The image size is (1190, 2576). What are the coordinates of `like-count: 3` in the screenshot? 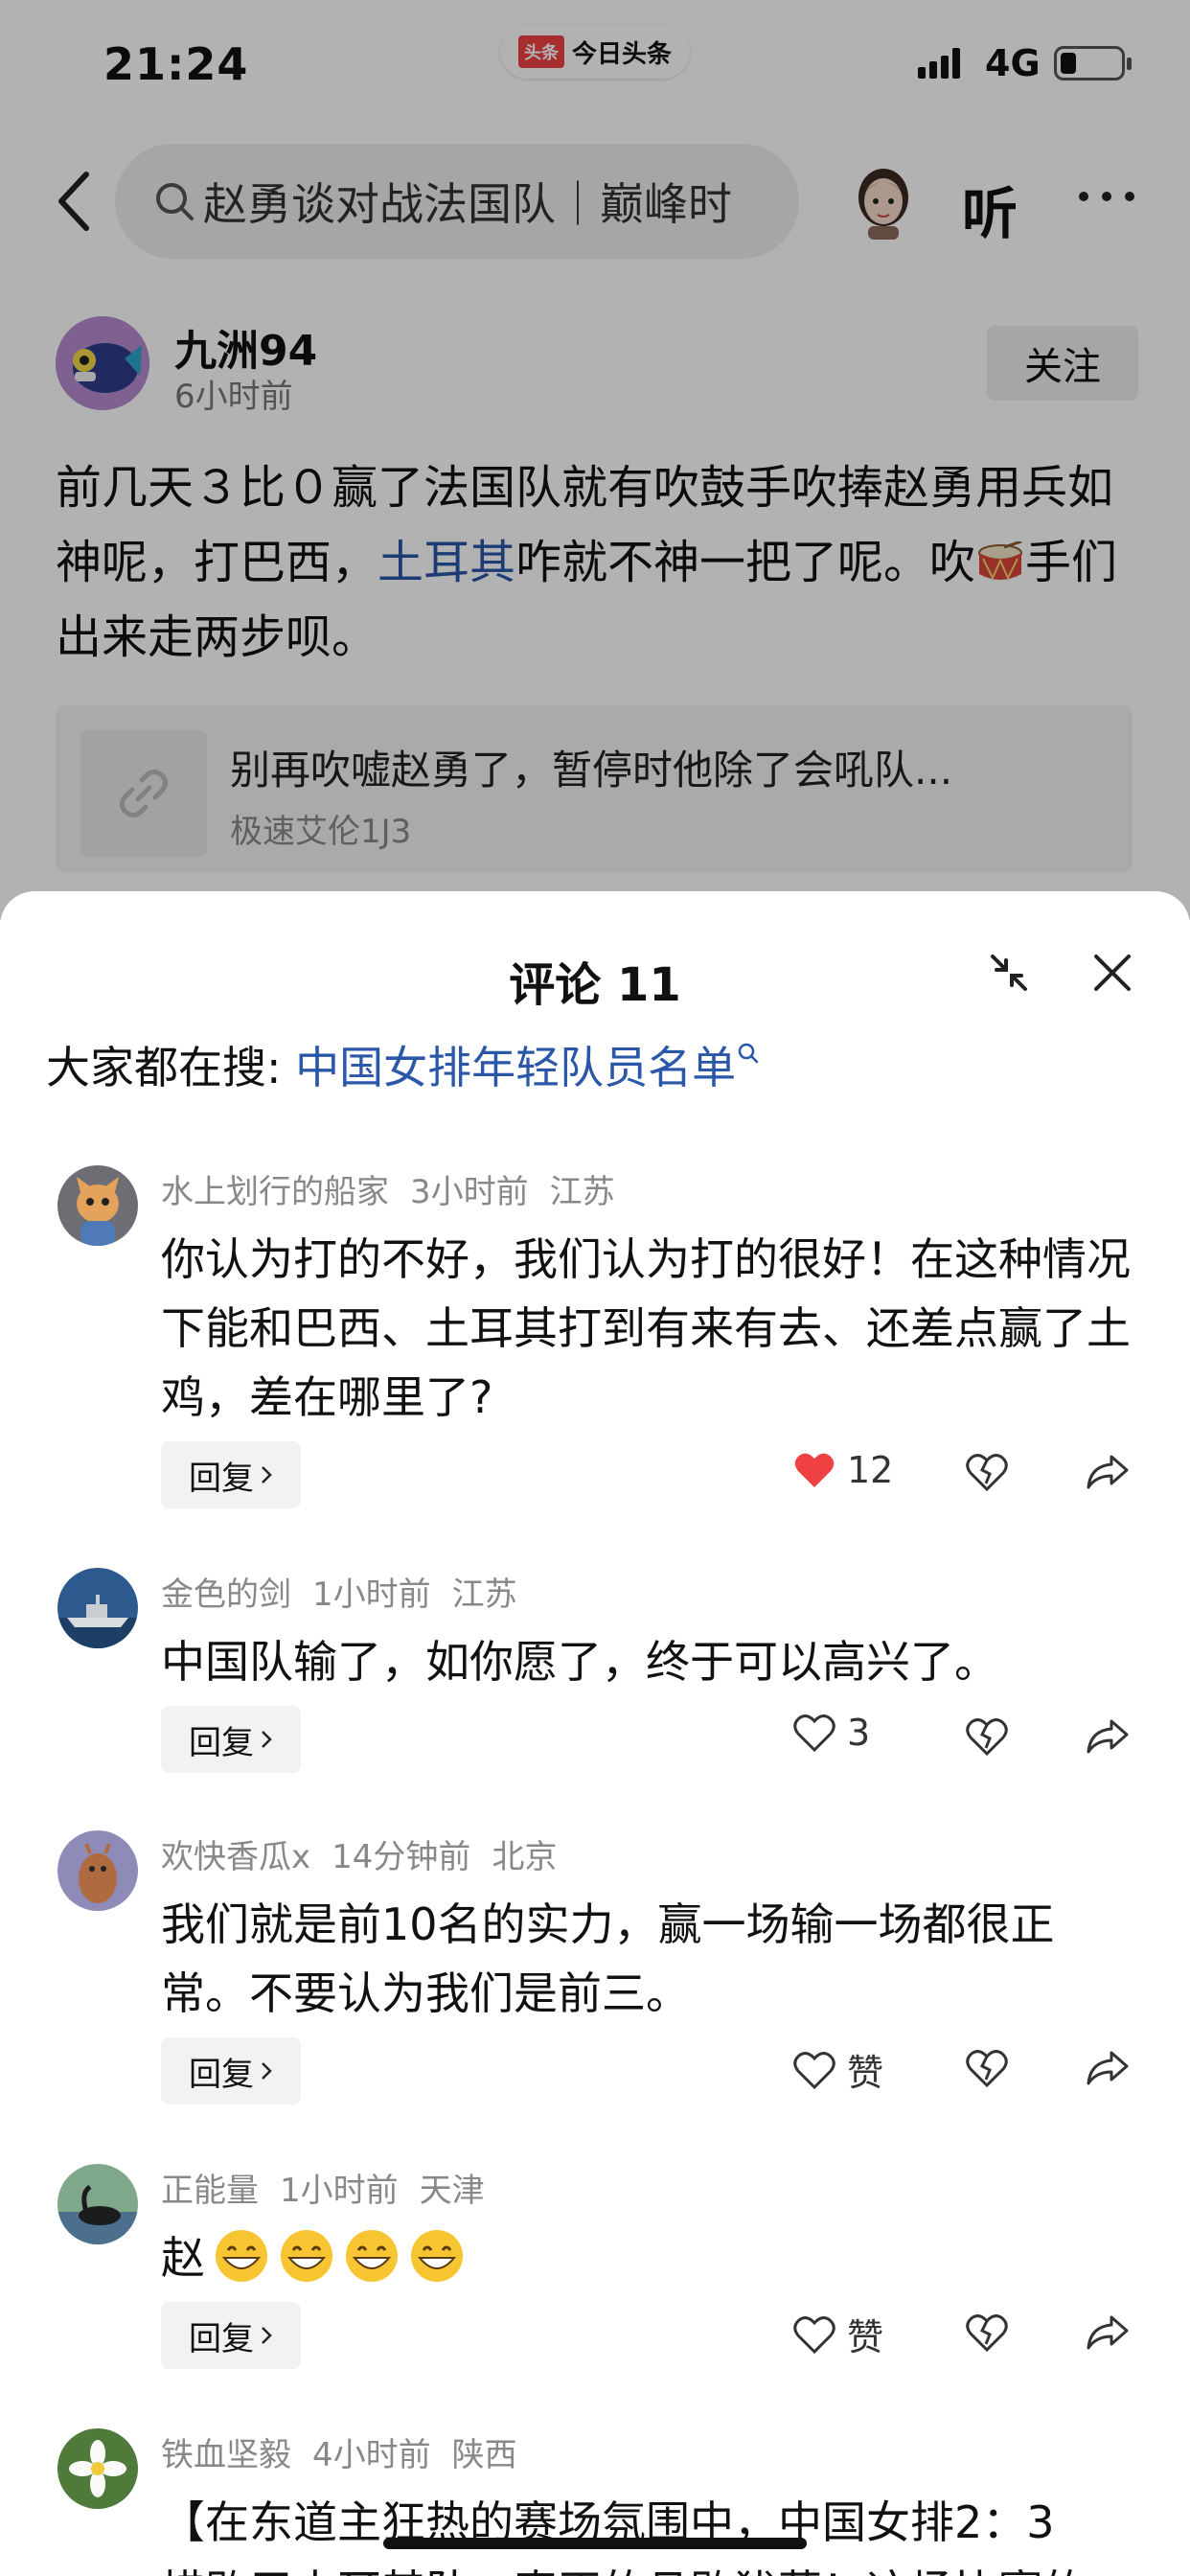 It's located at (859, 1733).